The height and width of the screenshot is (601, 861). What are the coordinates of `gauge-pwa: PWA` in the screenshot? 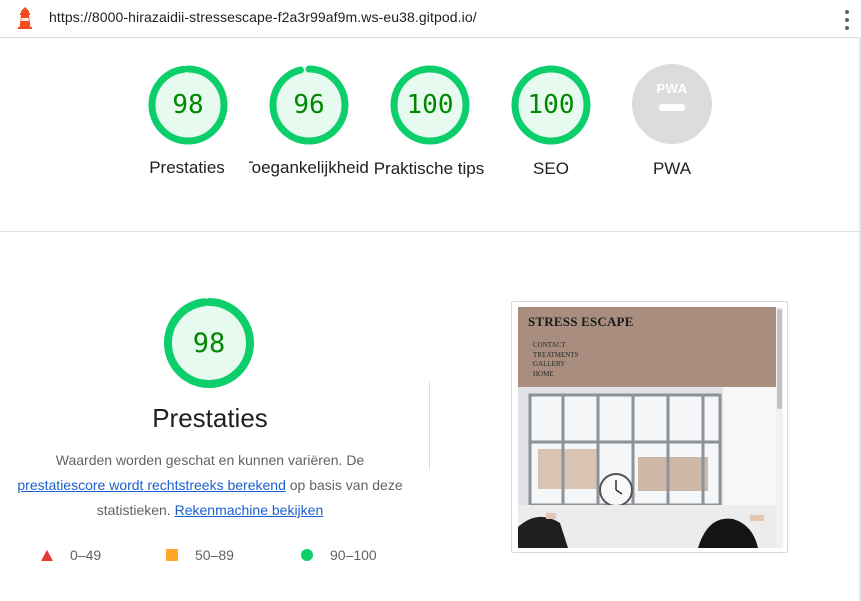 It's located at (672, 104).